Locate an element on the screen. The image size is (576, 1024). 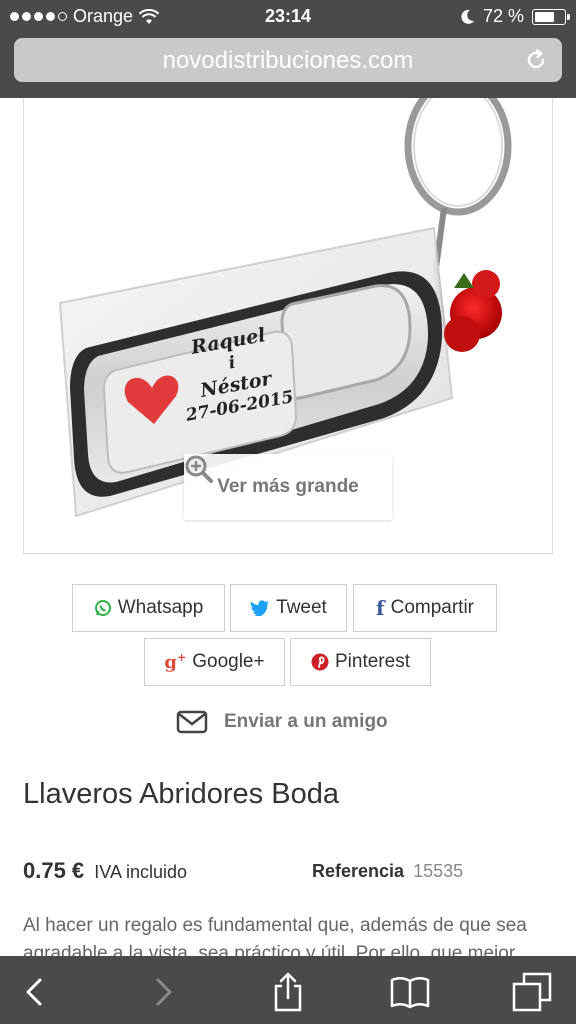
reference-label: Referencia is located at coordinates (358, 871).